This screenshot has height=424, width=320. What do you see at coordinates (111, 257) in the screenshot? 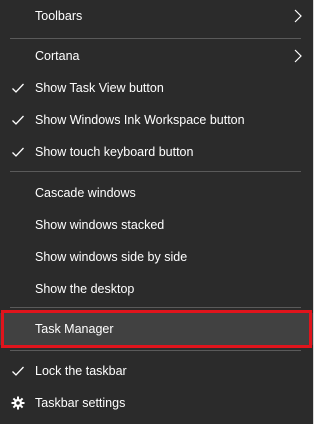
I see `menu-item-label: Show windows side by side` at bounding box center [111, 257].